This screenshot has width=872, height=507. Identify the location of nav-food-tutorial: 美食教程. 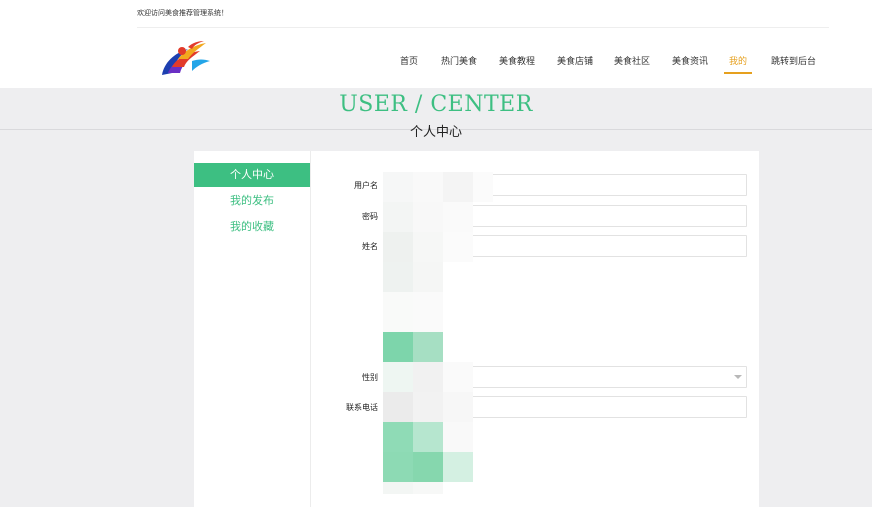
(517, 65).